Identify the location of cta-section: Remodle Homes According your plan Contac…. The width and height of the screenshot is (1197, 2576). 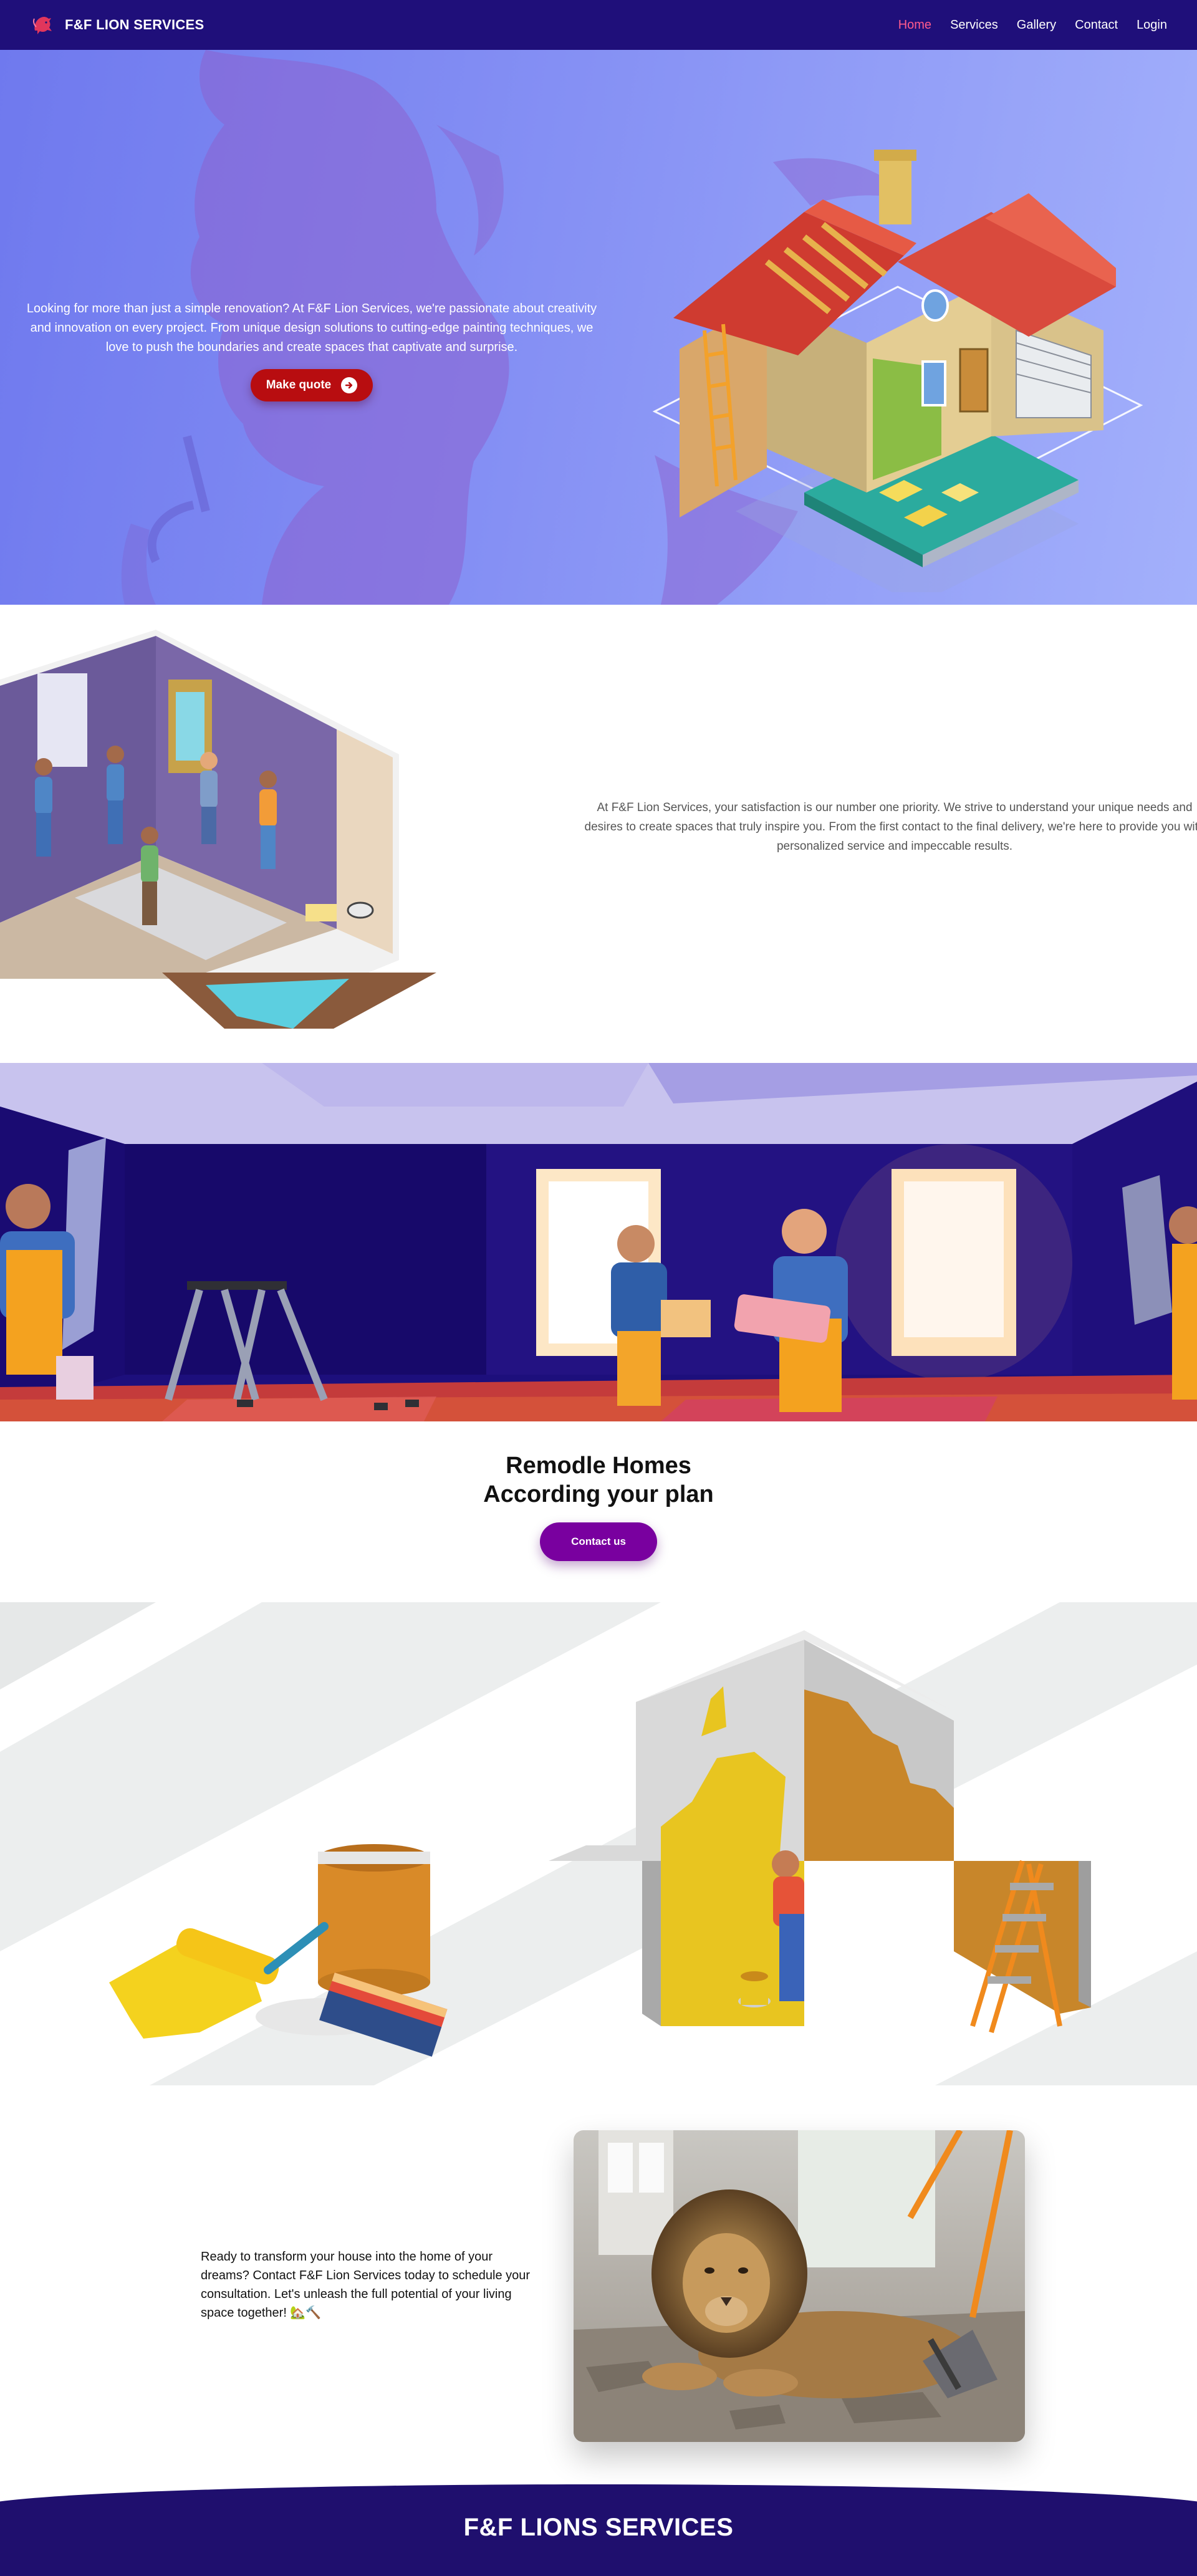
(598, 1511).